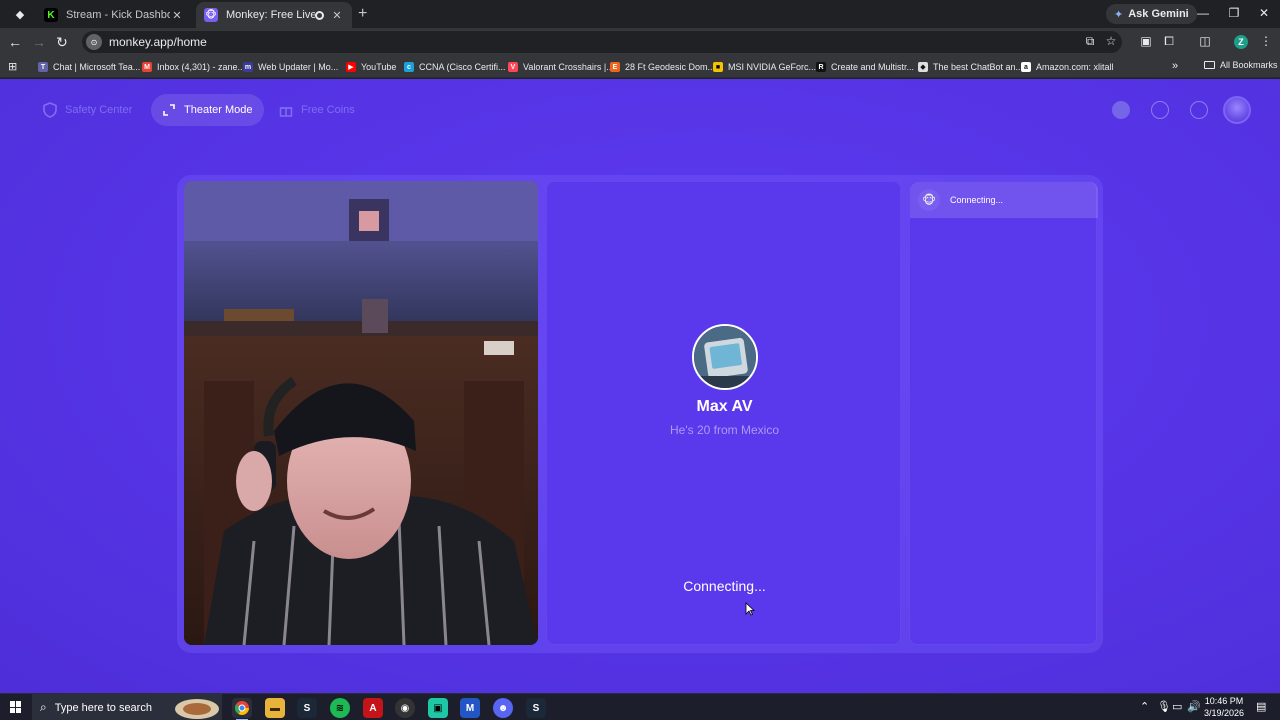 This screenshot has height=720, width=1280. Describe the element at coordinates (16, 707) in the screenshot. I see `windows-start-icon` at that location.